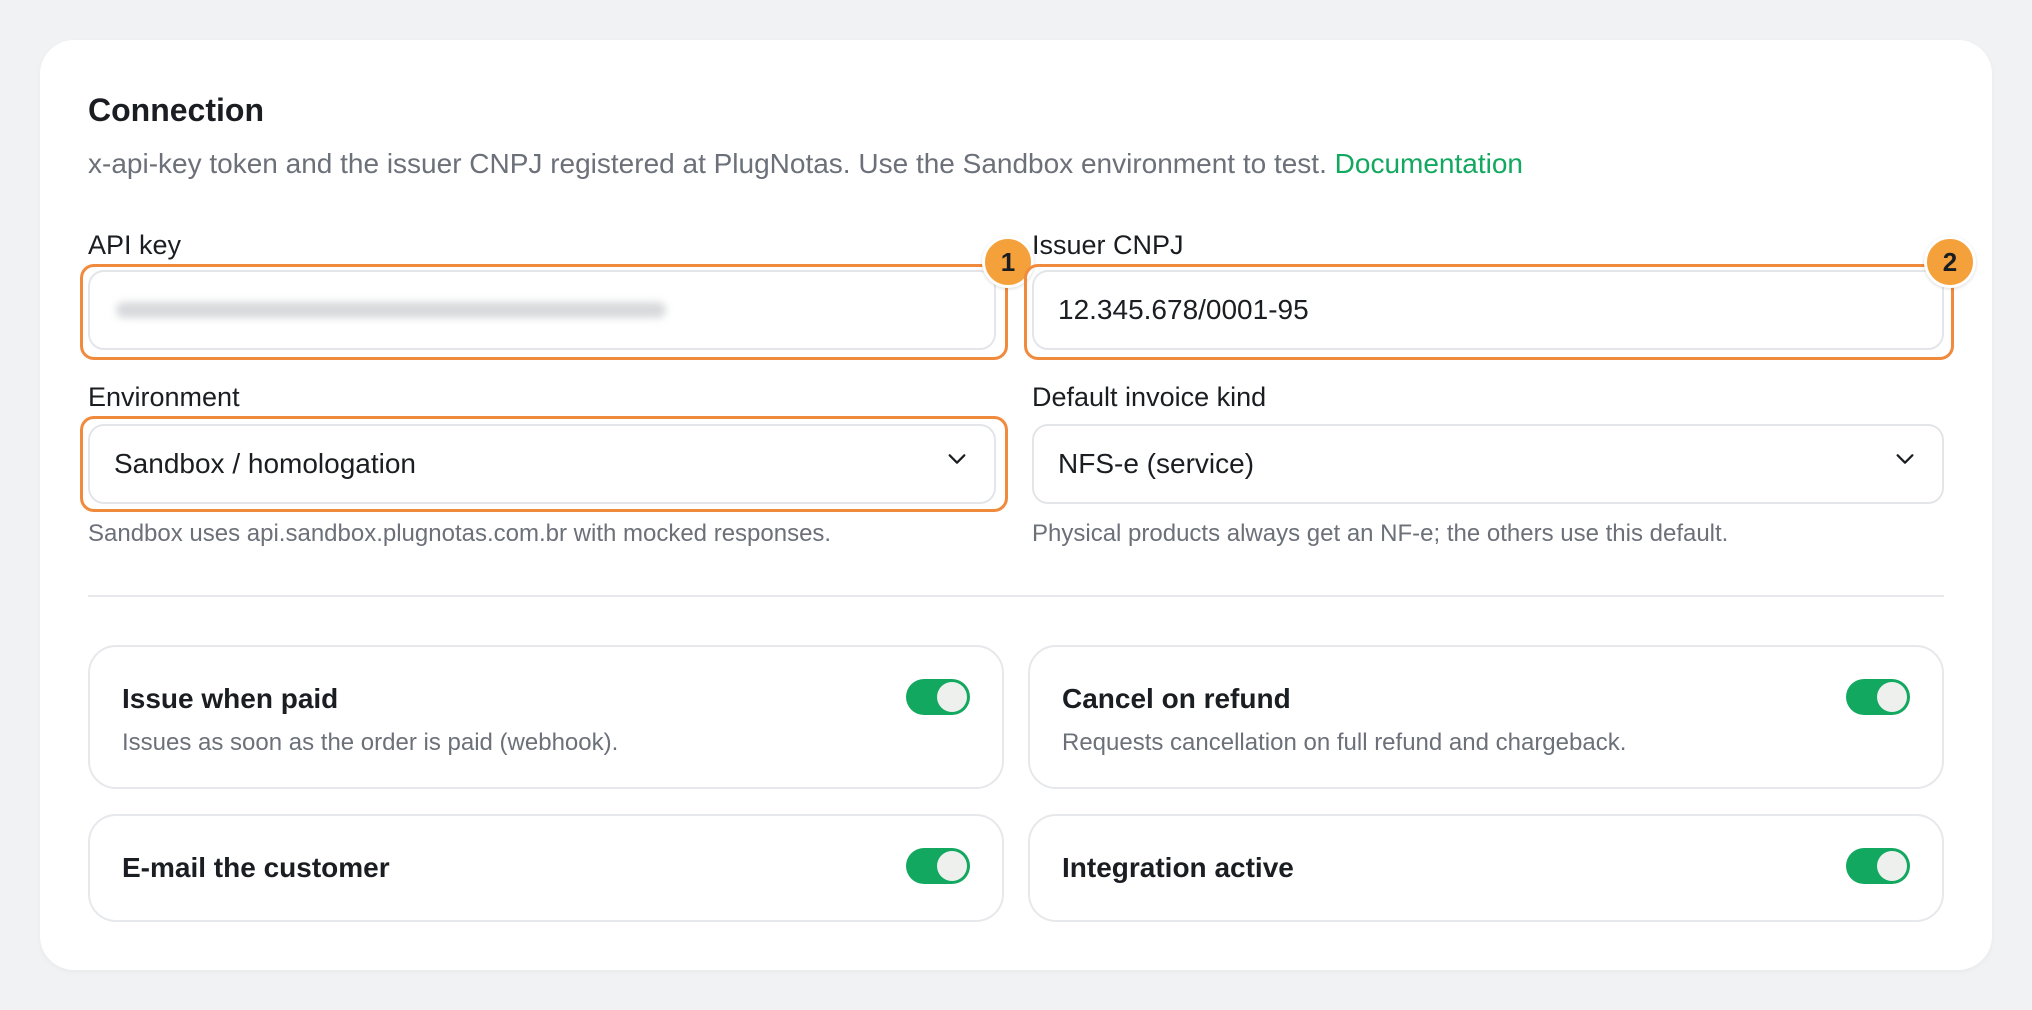  What do you see at coordinates (1183, 309) in the screenshot?
I see `issuer-cnpj-value: 12.345.678/0001-95` at bounding box center [1183, 309].